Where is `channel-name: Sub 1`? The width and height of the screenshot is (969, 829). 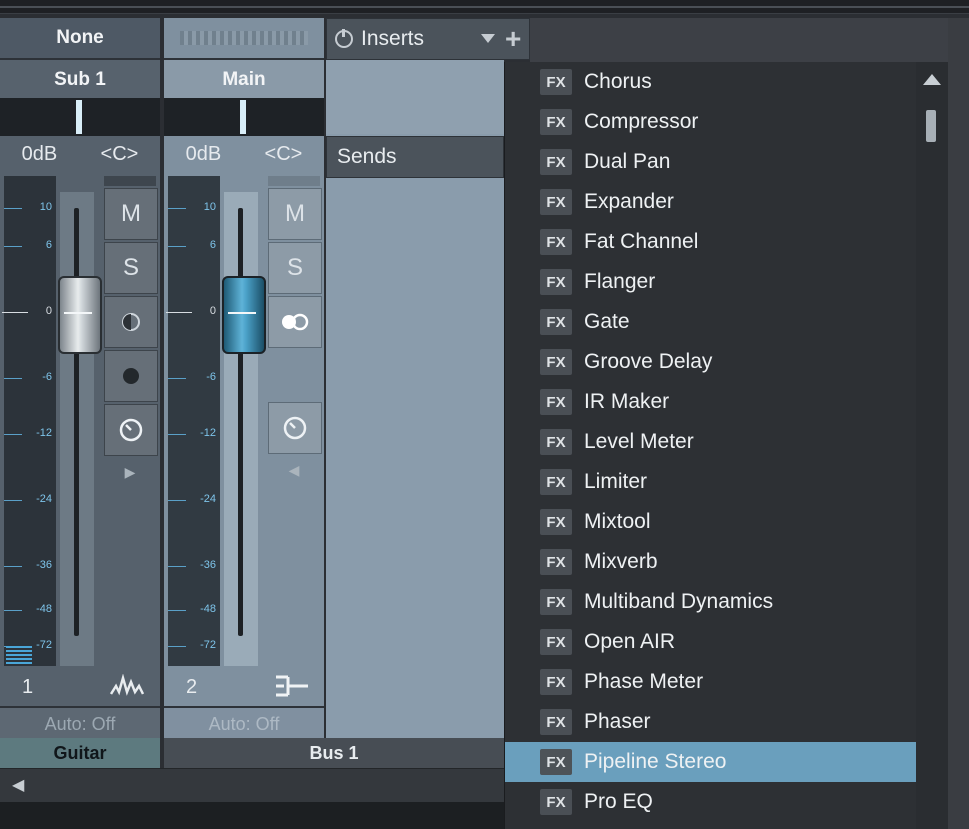 channel-name: Sub 1 is located at coordinates (80, 81).